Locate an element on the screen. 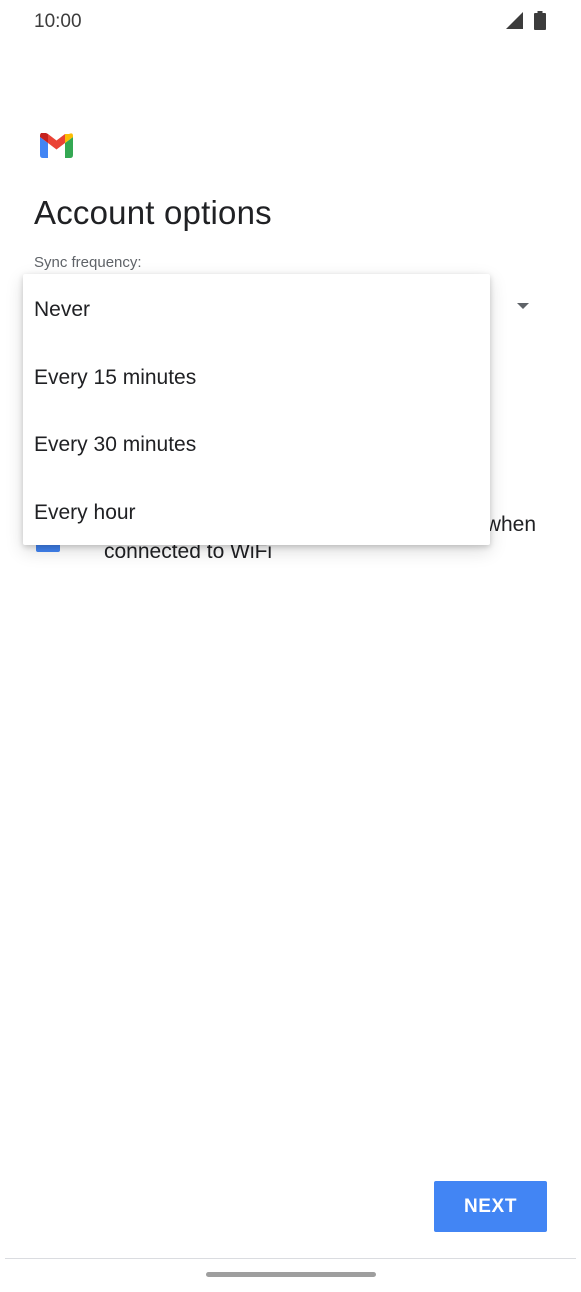 The image size is (581, 1292). home-indicator is located at coordinates (291, 1274).